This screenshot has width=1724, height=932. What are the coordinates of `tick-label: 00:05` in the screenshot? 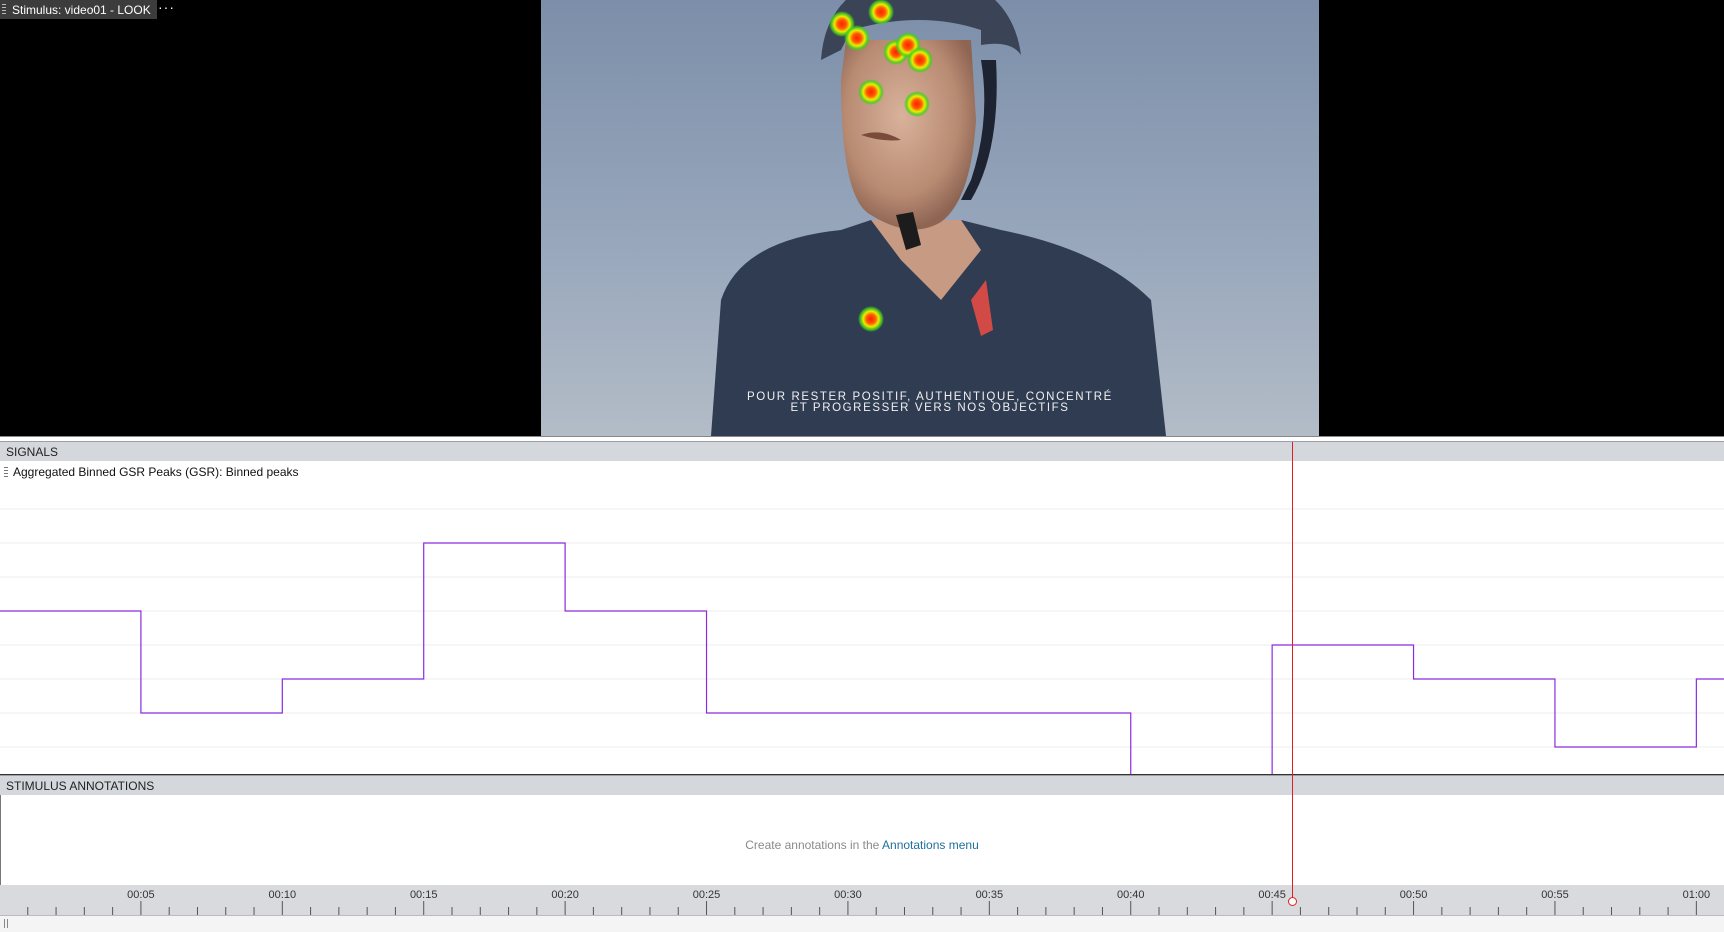 It's located at (141, 895).